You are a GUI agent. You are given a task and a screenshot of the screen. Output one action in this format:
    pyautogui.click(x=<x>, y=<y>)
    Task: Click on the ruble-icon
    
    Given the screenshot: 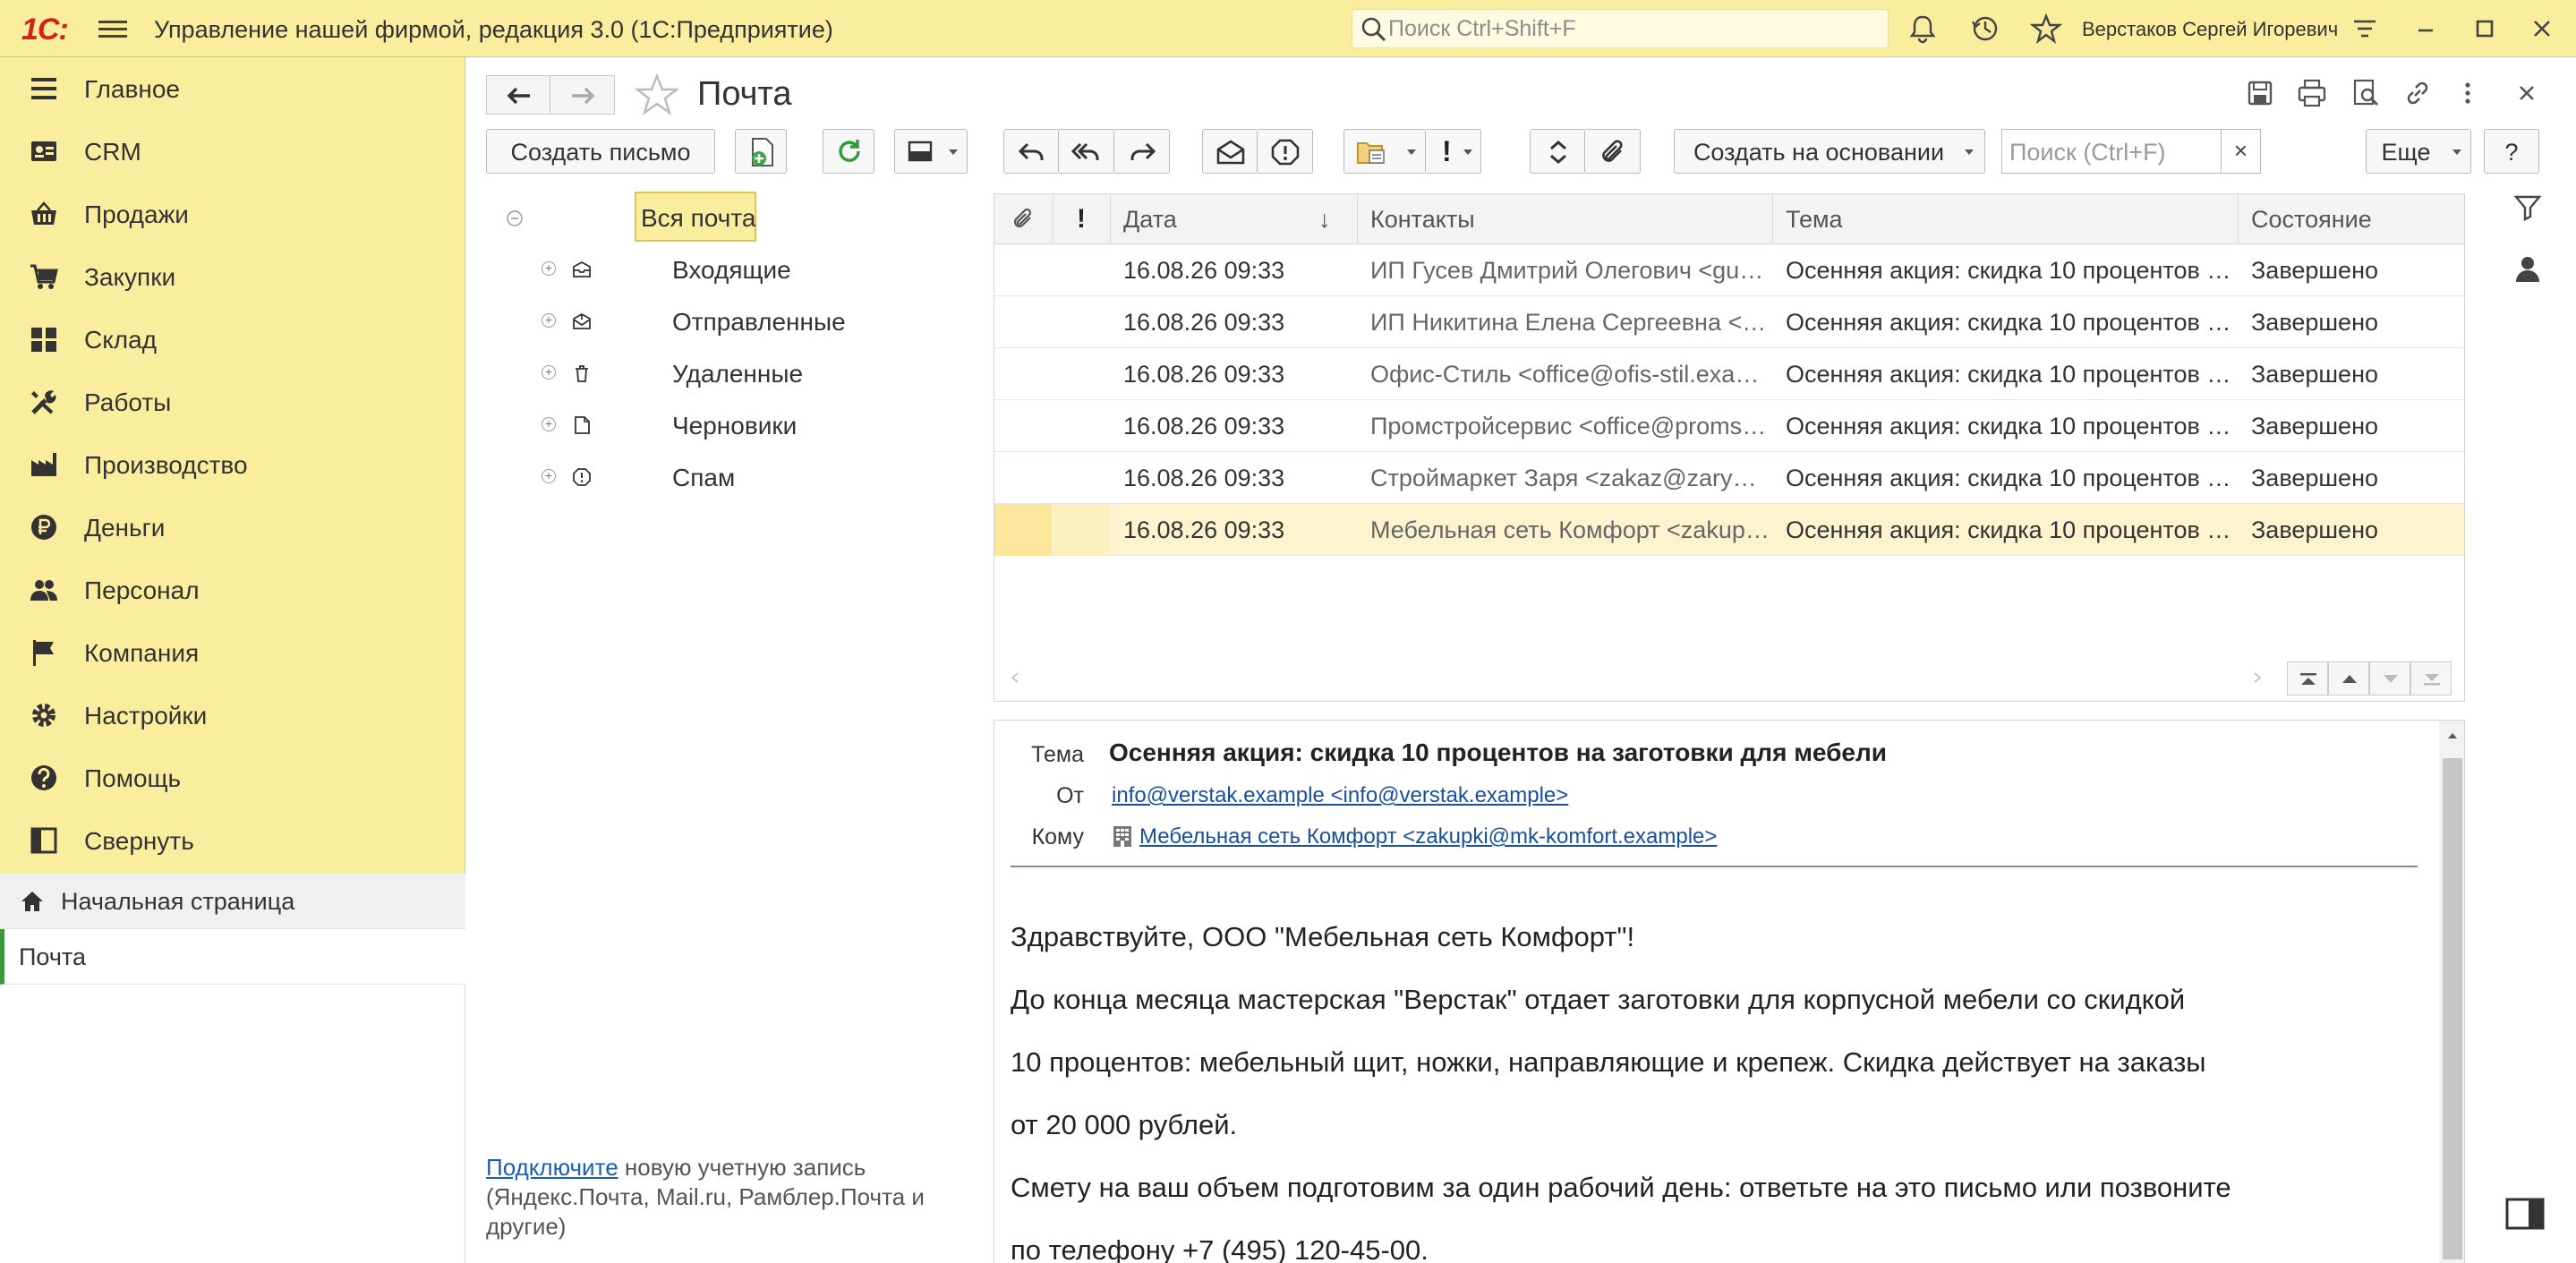 What is the action you would take?
    pyautogui.click(x=43, y=527)
    